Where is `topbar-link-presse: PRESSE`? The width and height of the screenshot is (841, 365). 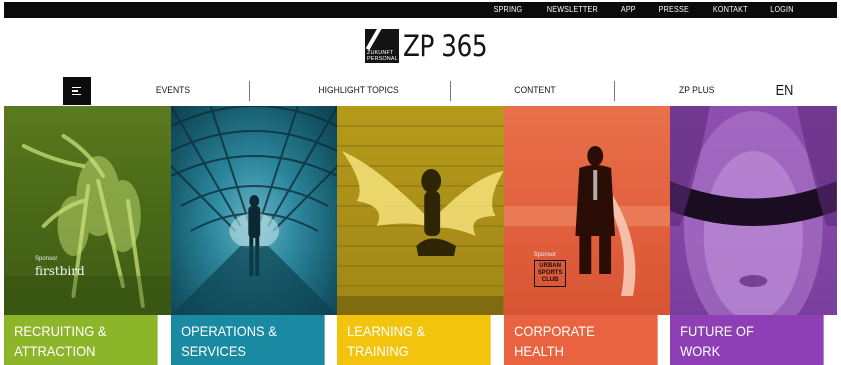
topbar-link-presse: PRESSE is located at coordinates (674, 10).